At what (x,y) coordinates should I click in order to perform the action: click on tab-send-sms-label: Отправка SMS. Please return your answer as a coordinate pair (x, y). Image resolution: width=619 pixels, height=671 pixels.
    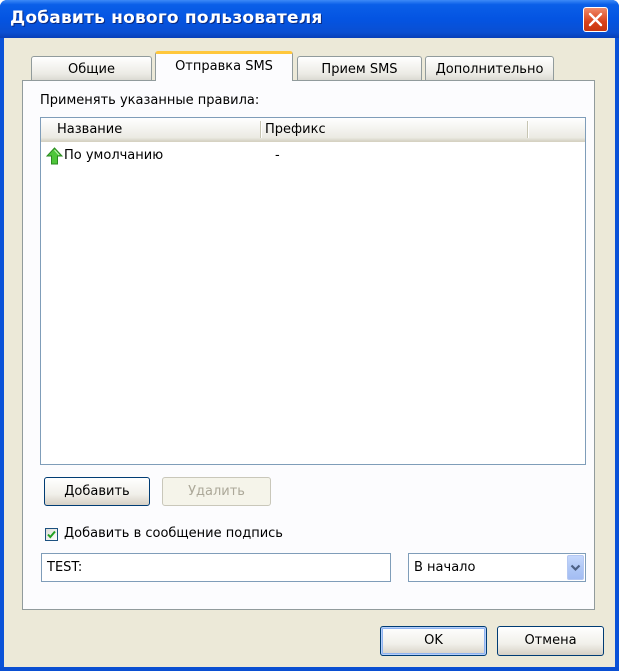
    Looking at the image, I should click on (224, 66).